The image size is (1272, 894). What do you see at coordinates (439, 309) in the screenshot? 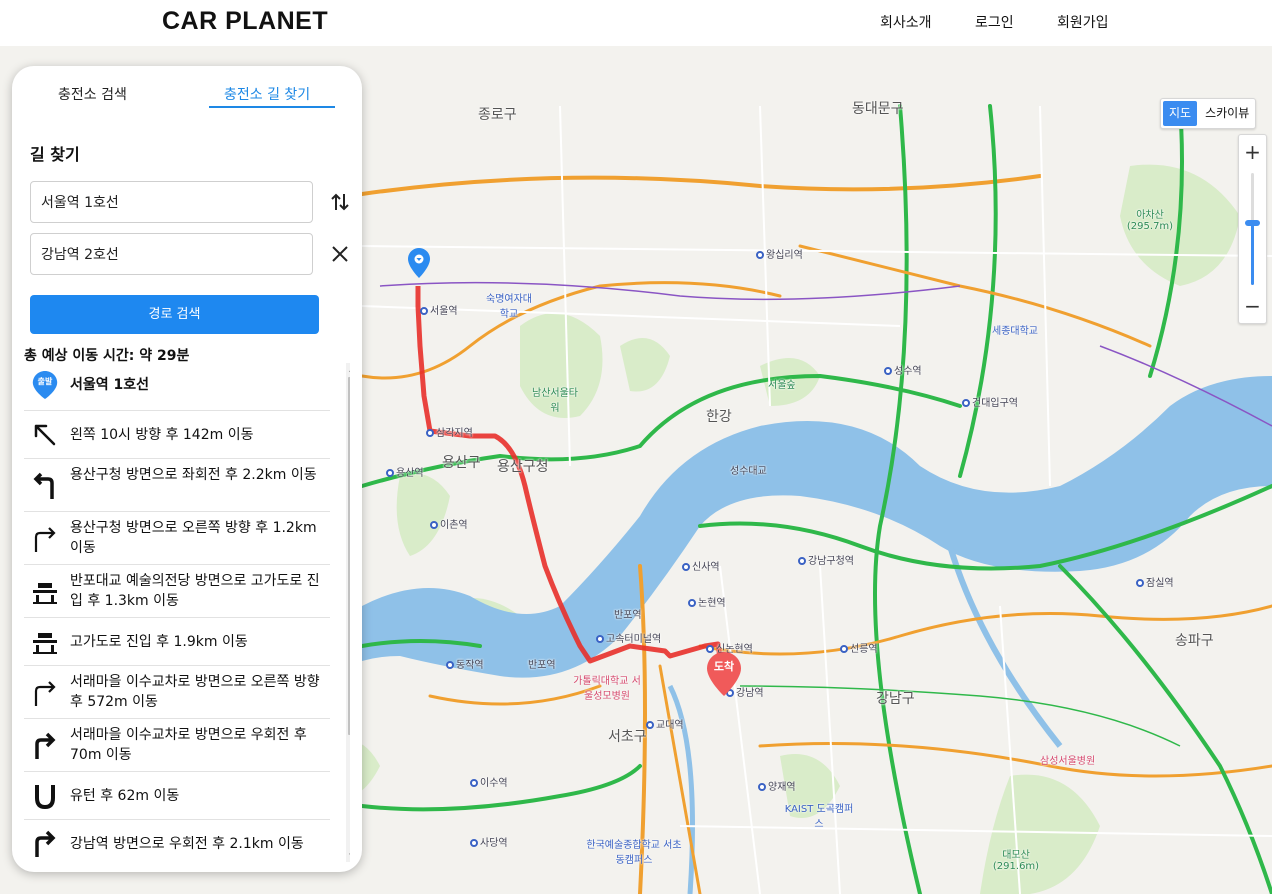
I see `map-label-seoul-station: 서울역` at bounding box center [439, 309].